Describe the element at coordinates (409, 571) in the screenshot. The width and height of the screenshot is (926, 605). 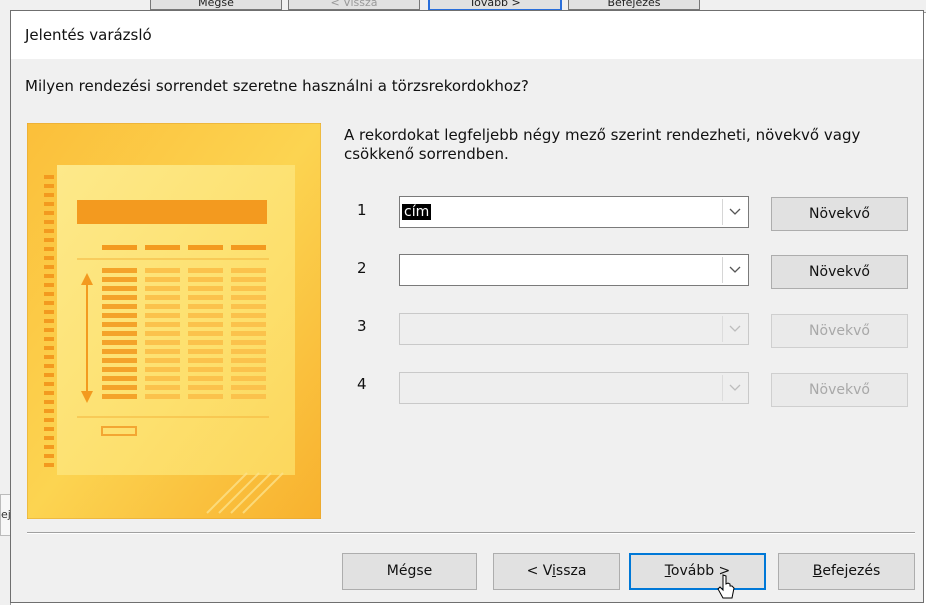
I see `cancel-button: Mégse` at that location.